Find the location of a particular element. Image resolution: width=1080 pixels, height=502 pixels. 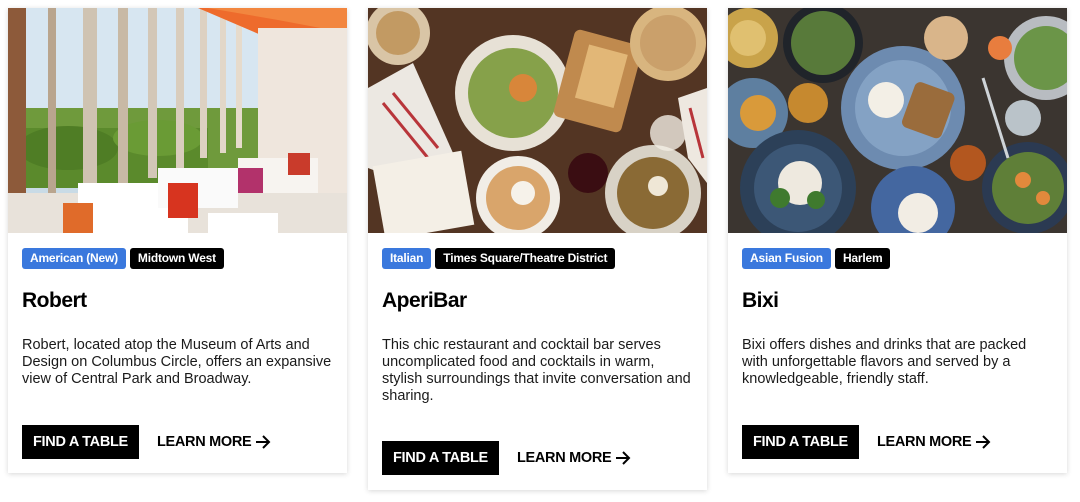

tag-list: Italian Times Square/Theatre District is located at coordinates (499, 258).